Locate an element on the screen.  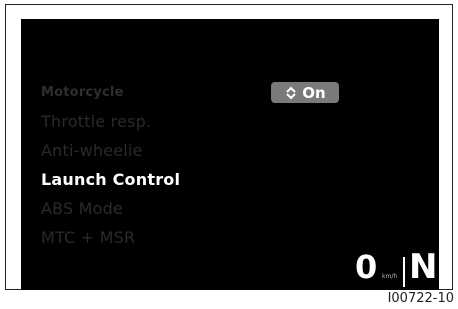
up-down-arrows-icon is located at coordinates (291, 92).